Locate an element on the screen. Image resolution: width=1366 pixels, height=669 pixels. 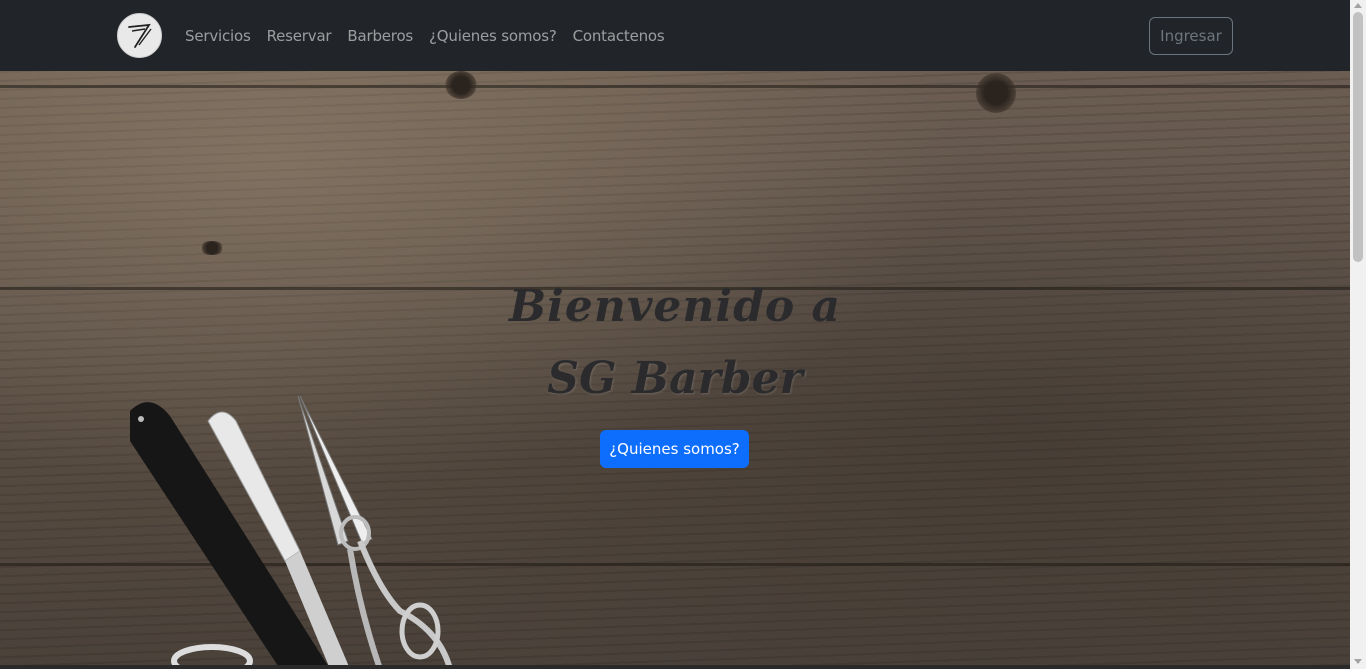
nav-link-reservar: Reservar is located at coordinates (299, 36).